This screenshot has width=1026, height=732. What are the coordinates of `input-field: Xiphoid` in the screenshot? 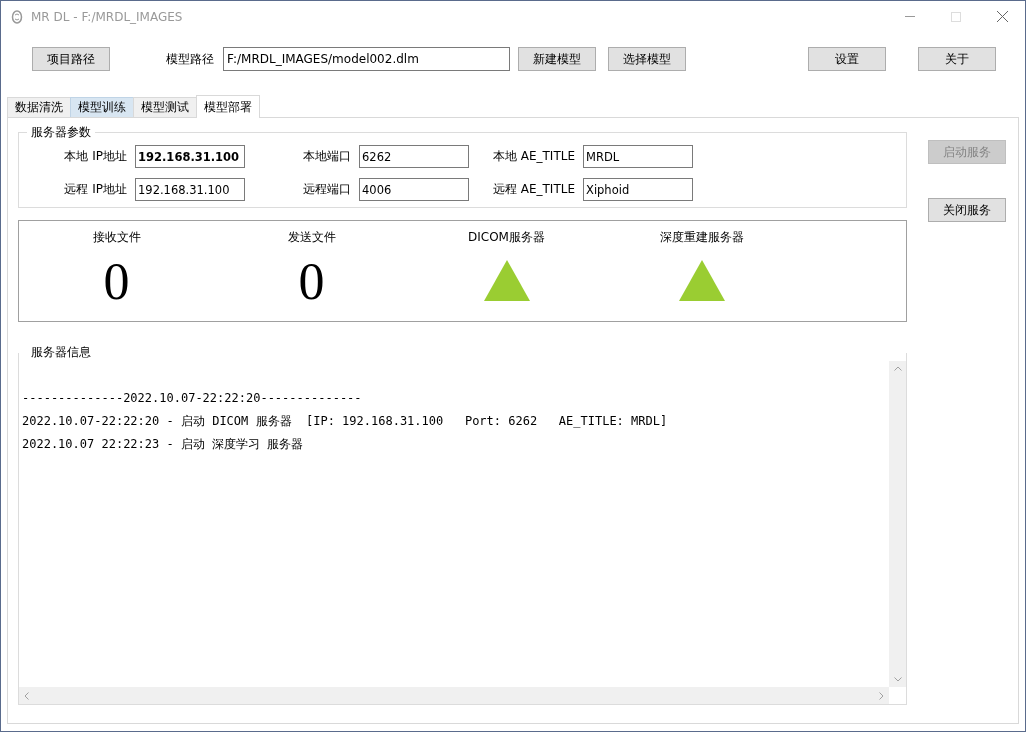 It's located at (638, 189).